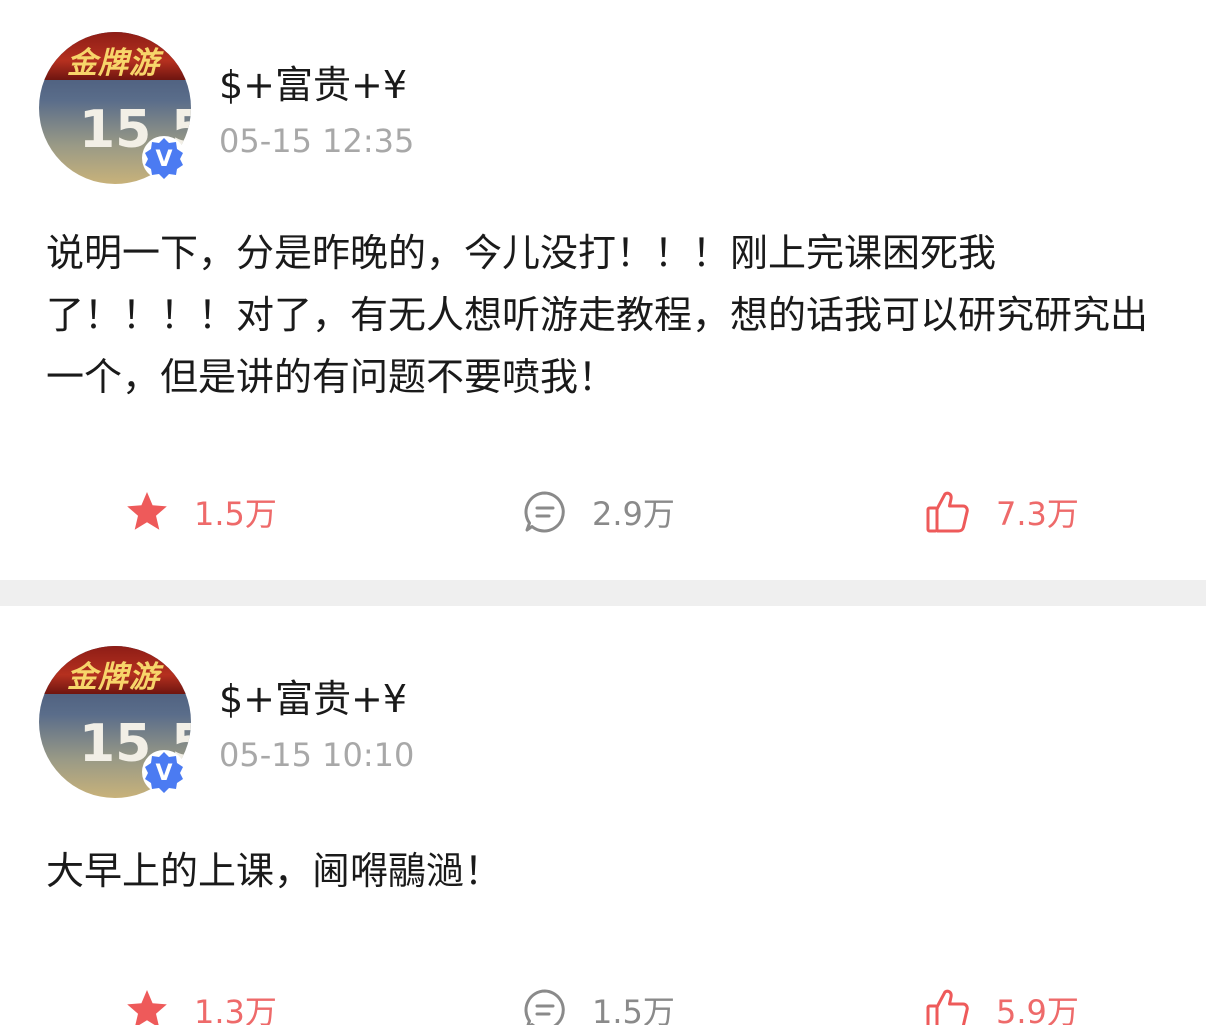 The height and width of the screenshot is (1025, 1206). Describe the element at coordinates (1037, 1009) in the screenshot. I see `like-count: 5.9万` at that location.